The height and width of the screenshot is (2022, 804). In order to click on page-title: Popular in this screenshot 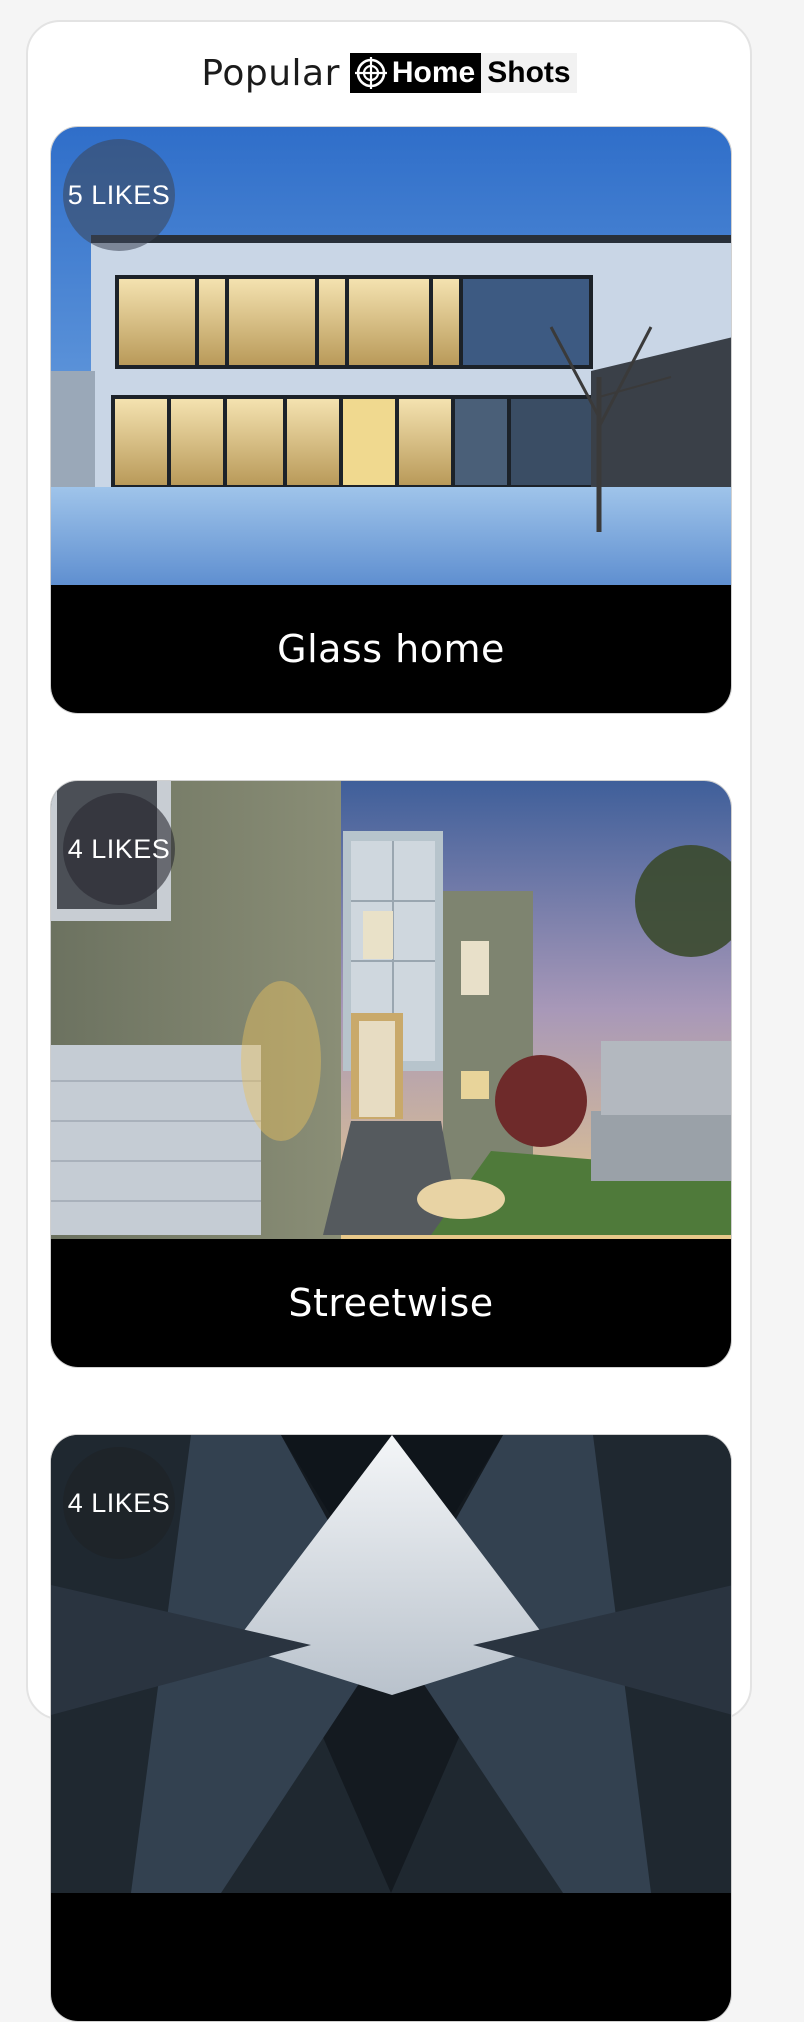, I will do `click(270, 73)`.